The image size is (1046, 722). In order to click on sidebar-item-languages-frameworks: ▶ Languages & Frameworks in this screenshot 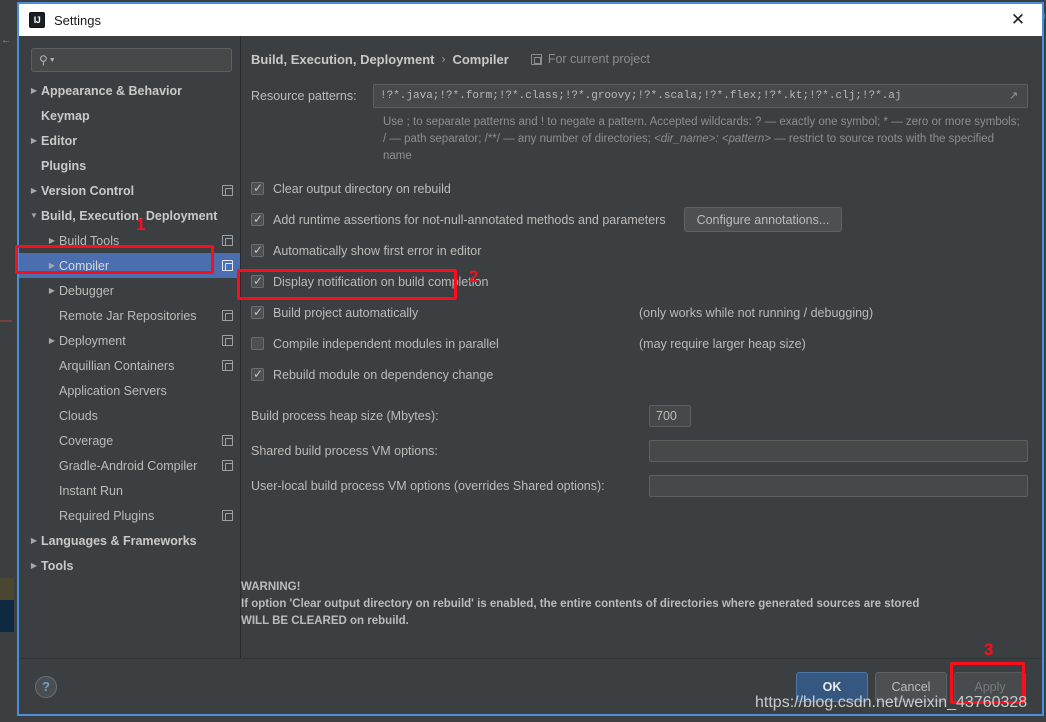, I will do `click(129, 540)`.